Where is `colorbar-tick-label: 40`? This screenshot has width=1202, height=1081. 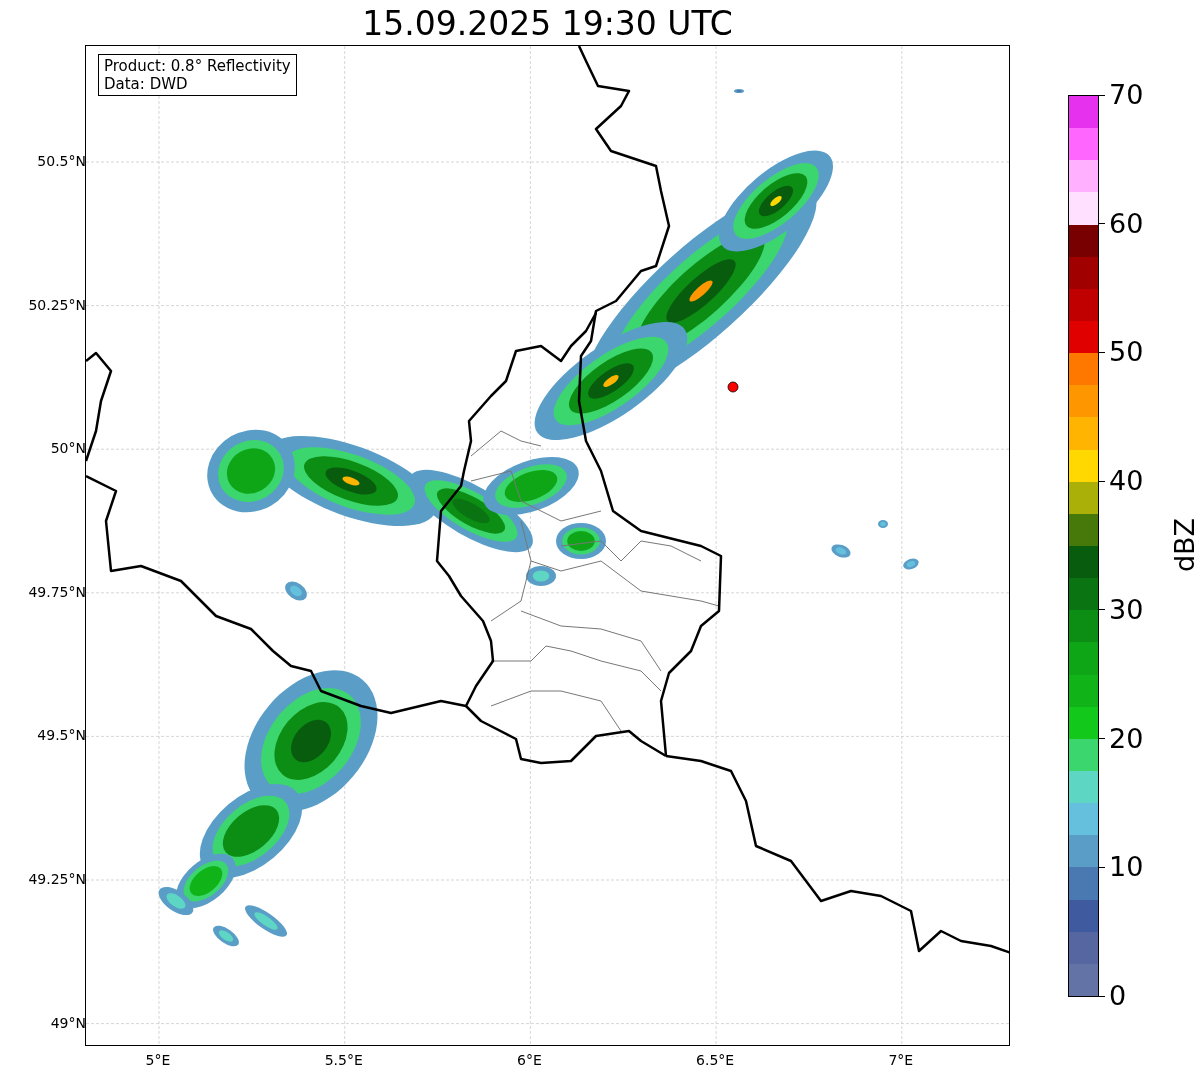
colorbar-tick-label: 40 is located at coordinates (1126, 481).